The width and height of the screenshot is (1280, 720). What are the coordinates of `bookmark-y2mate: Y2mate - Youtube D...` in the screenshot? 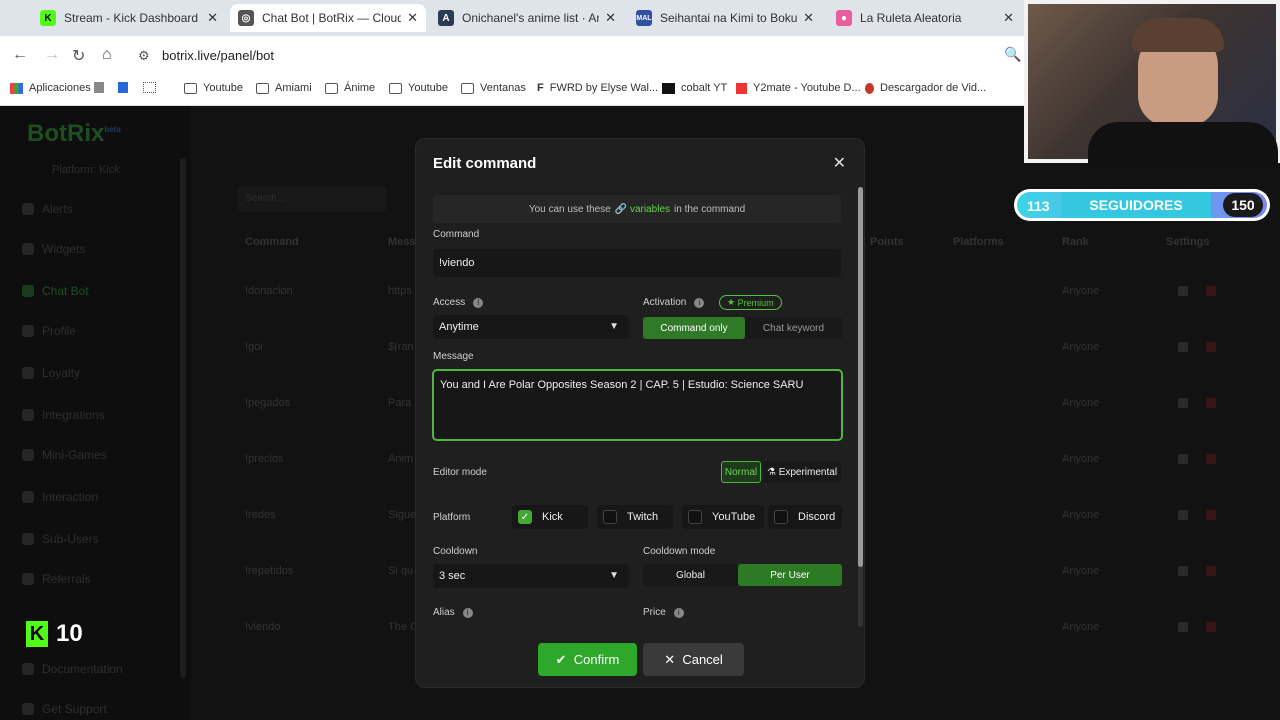 It's located at (798, 88).